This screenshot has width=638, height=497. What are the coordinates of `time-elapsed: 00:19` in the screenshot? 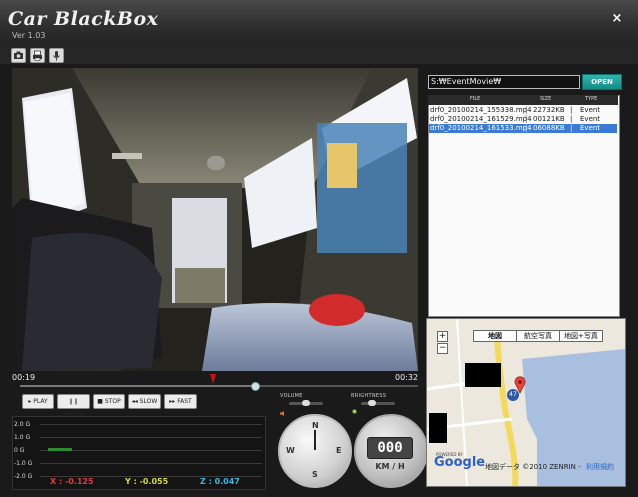 It's located at (24, 377).